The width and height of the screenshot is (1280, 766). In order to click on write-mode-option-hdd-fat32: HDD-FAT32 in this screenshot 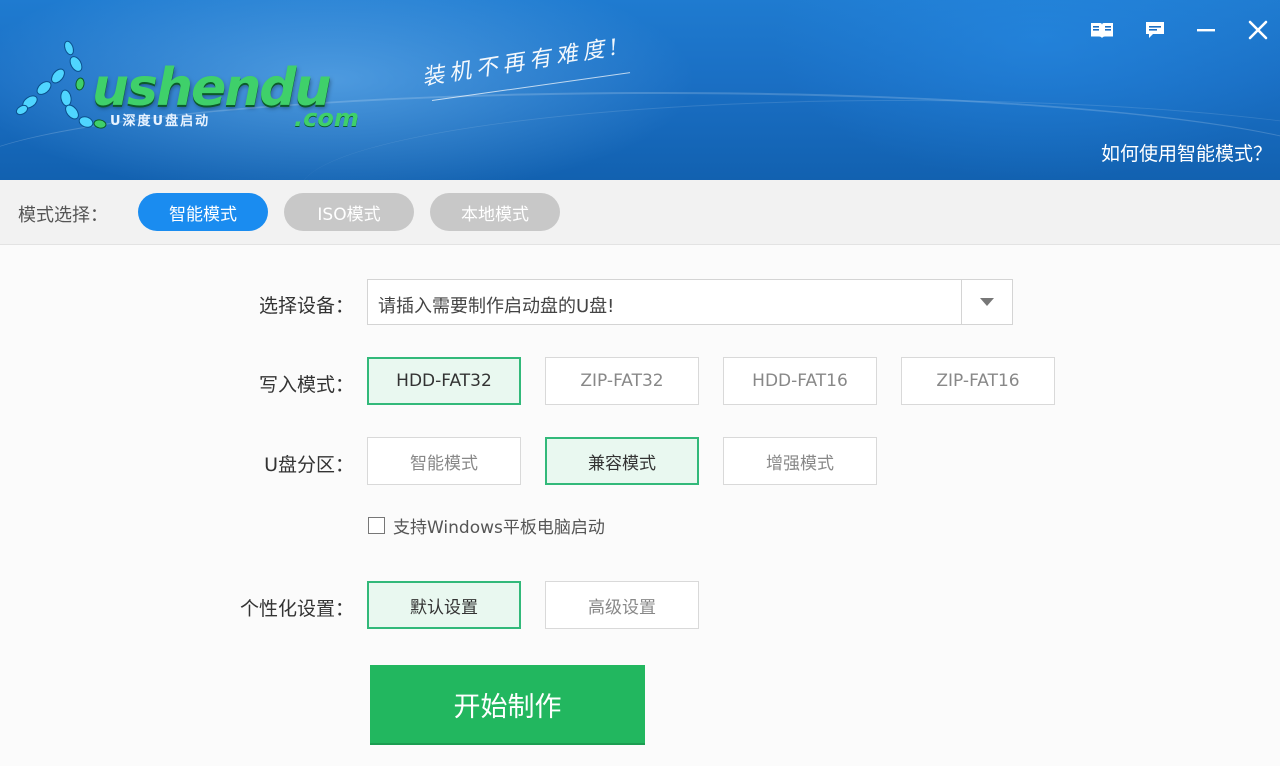, I will do `click(444, 381)`.